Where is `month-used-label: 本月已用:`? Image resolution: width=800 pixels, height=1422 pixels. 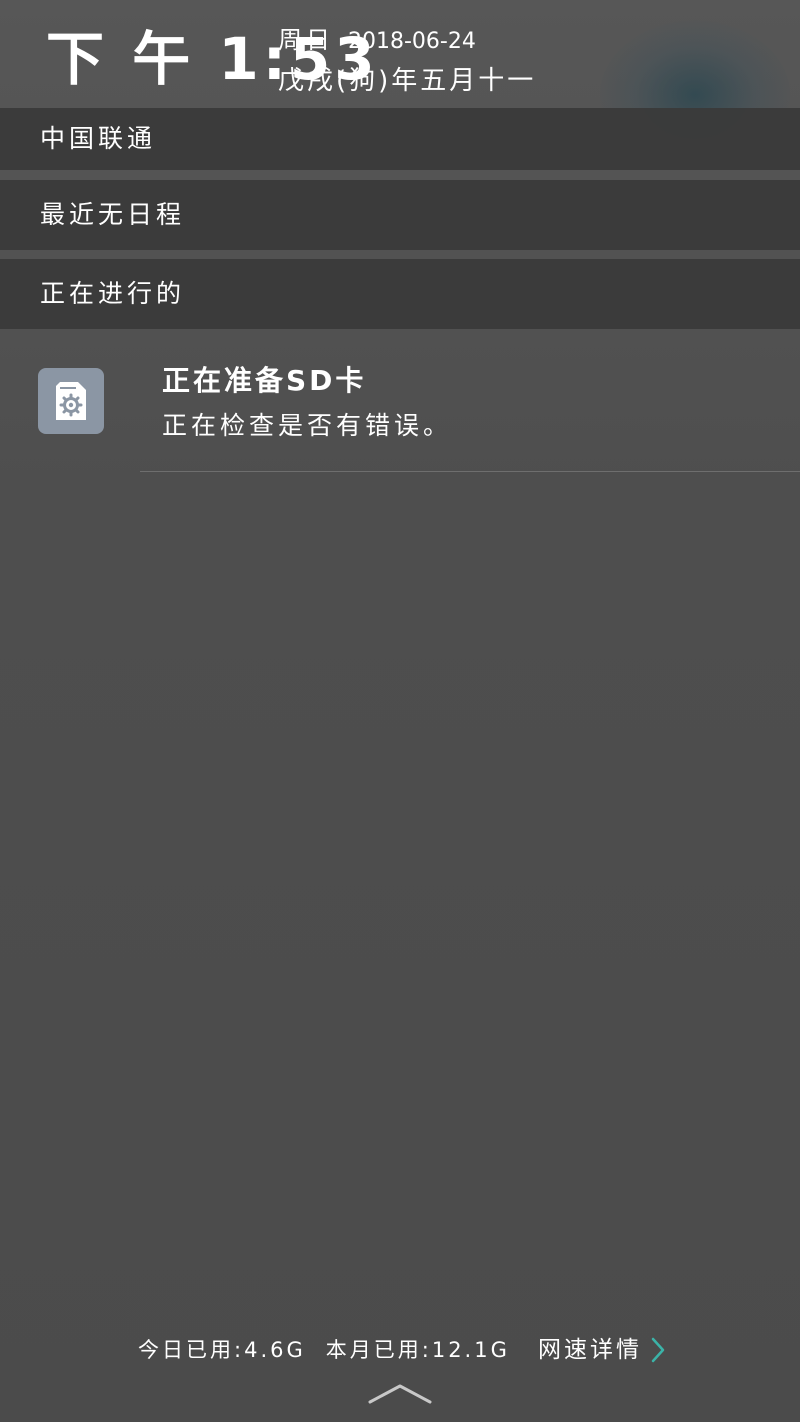 month-used-label: 本月已用: is located at coordinates (378, 1350).